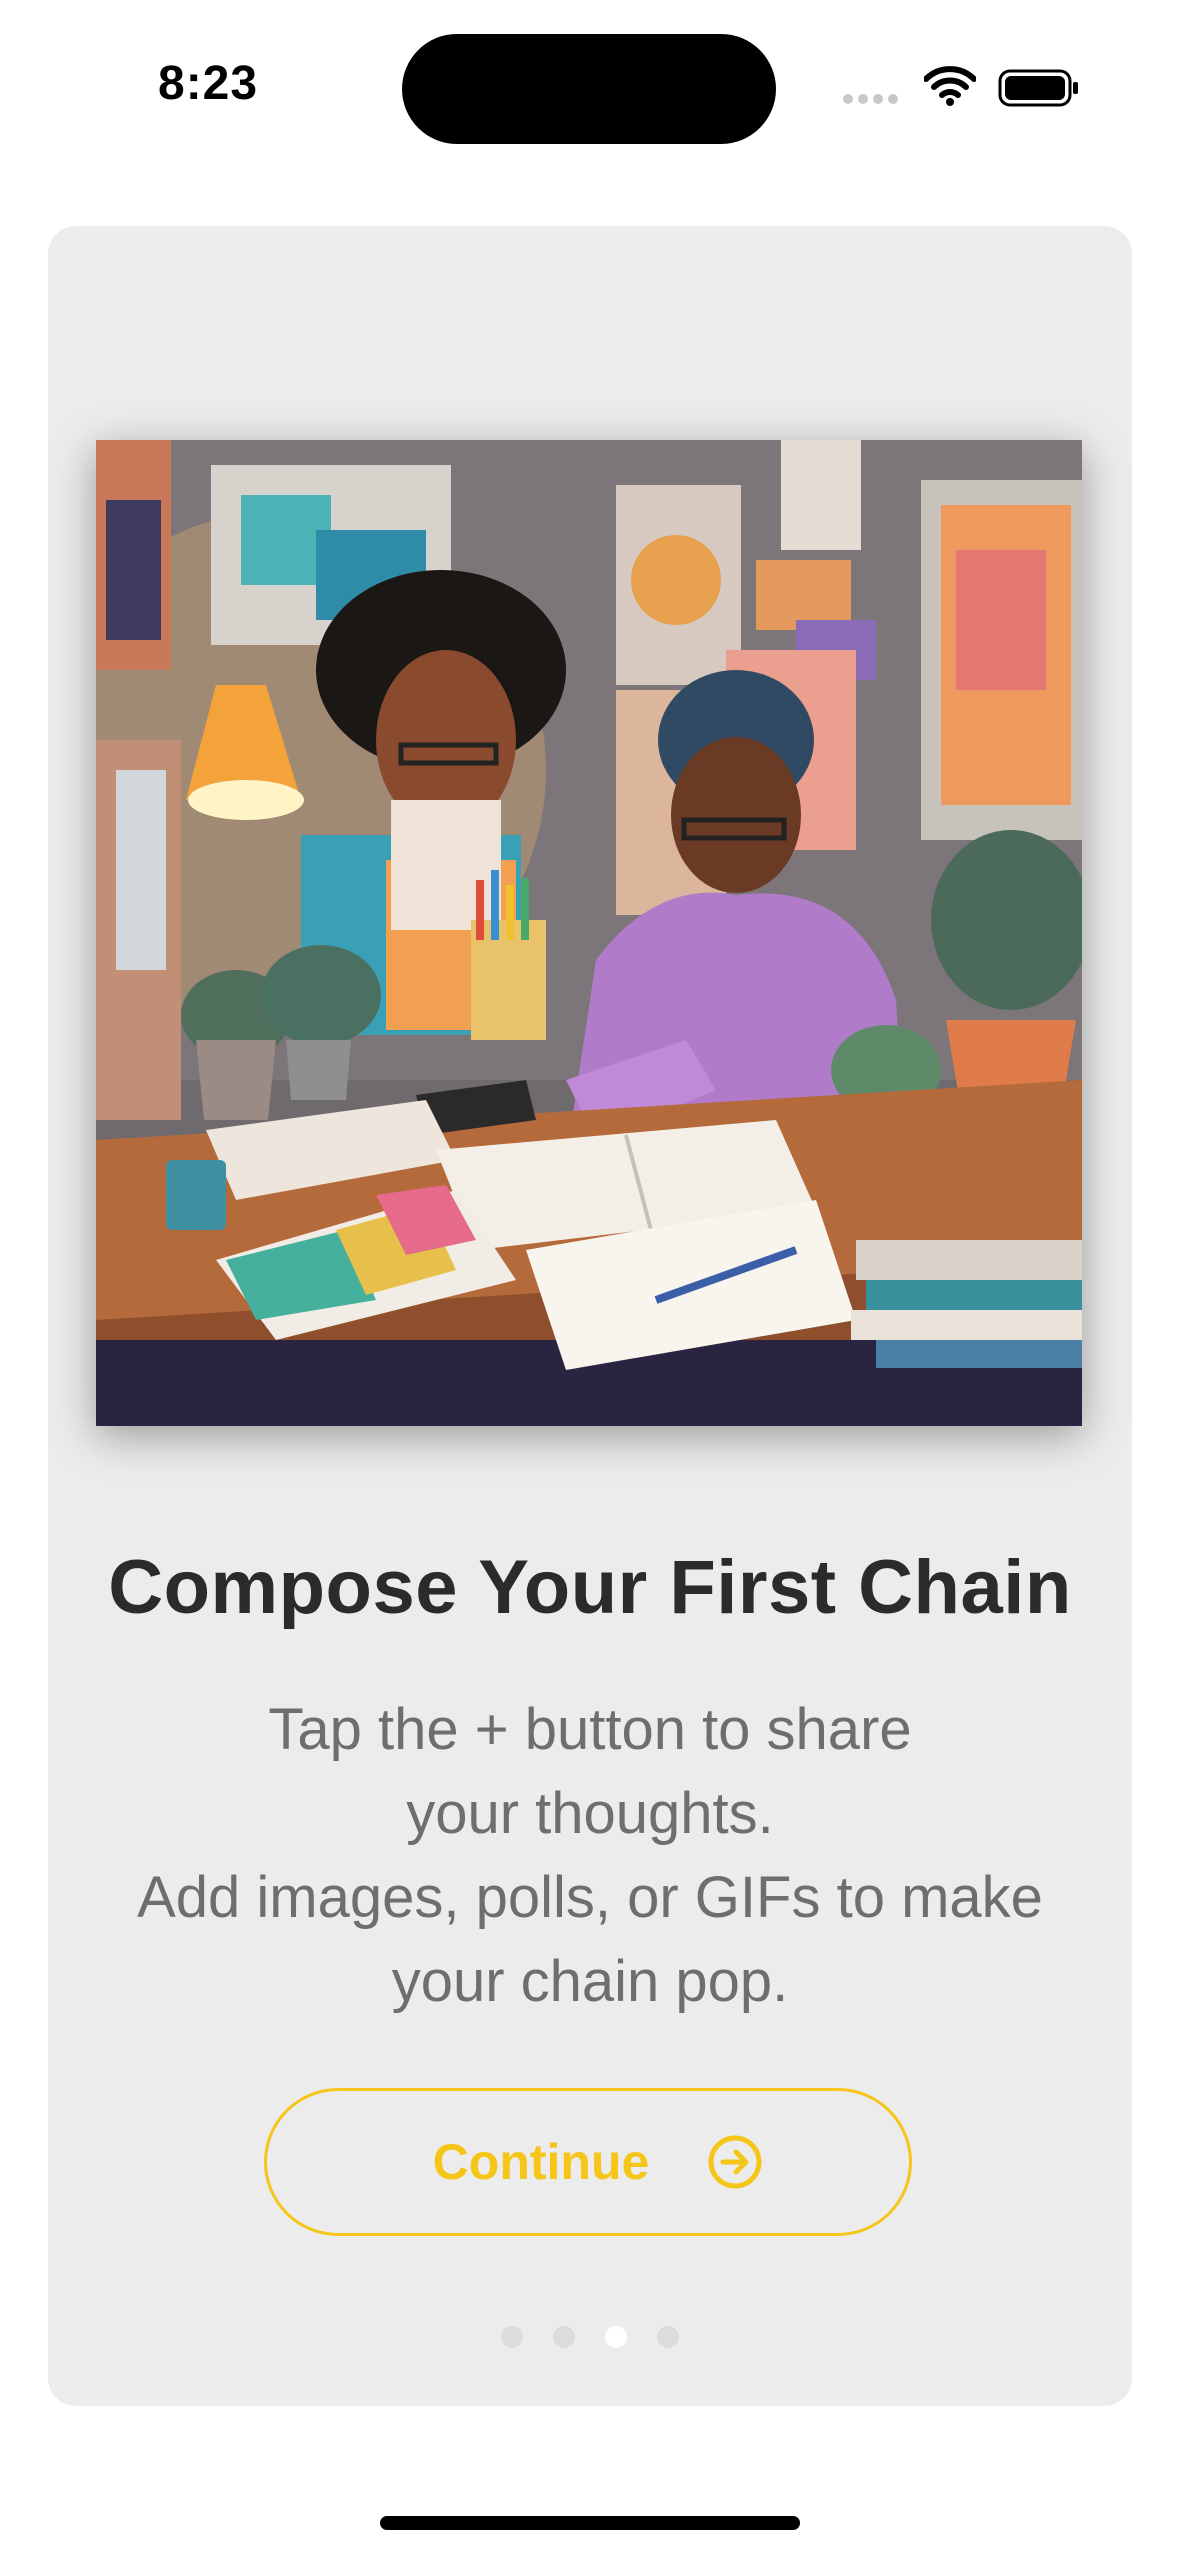 Image resolution: width=1179 pixels, height=2556 pixels. What do you see at coordinates (1038, 88) in the screenshot?
I see `battery-icon` at bounding box center [1038, 88].